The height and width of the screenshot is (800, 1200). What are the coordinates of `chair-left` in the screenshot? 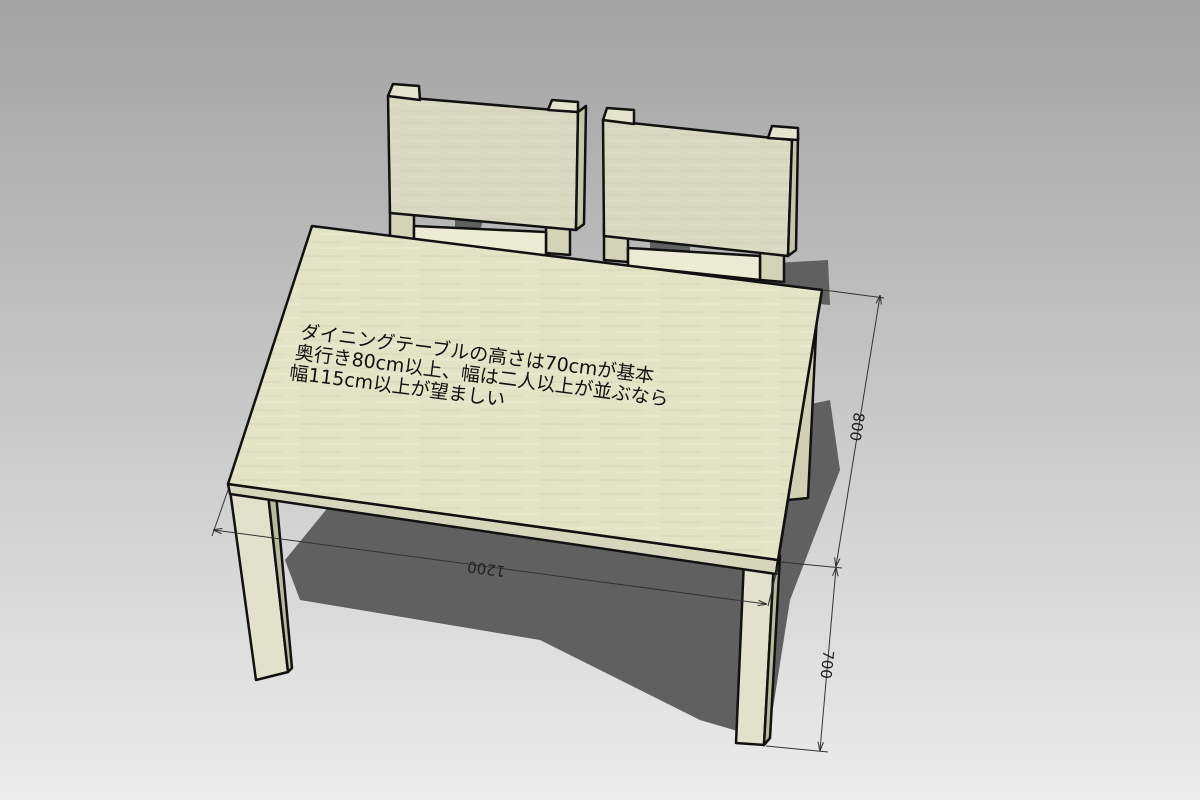 It's located at (487, 170).